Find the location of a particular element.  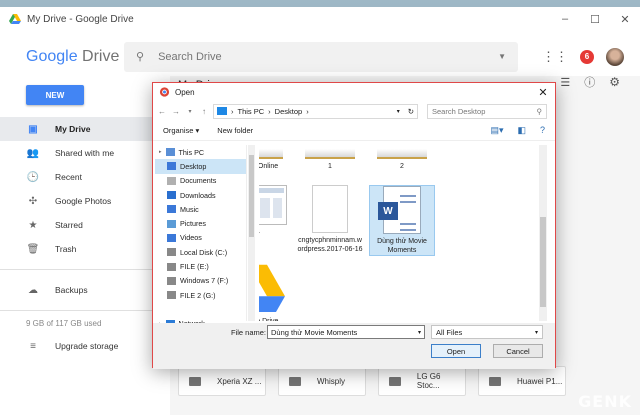

recent-dropdown-icon: ▾ is located at coordinates (190, 111).